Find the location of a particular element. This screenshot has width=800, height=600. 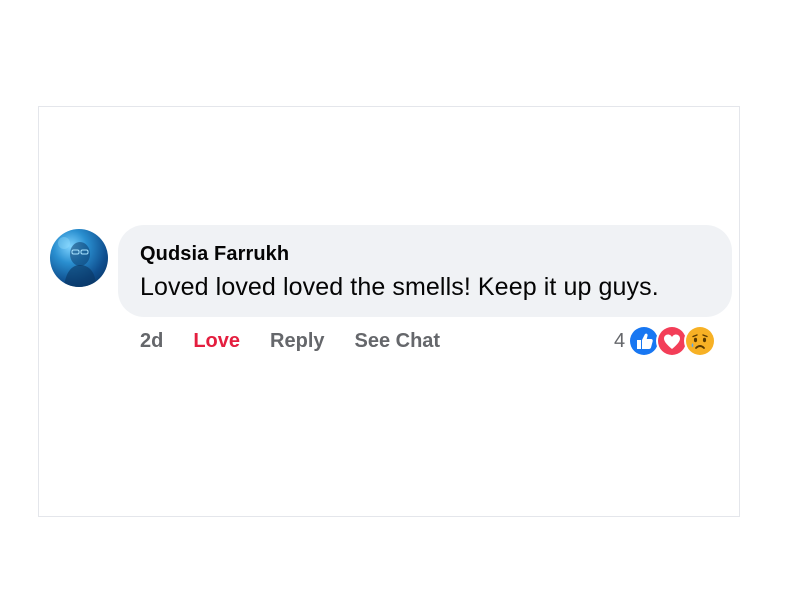

reaction-summary: 4 is located at coordinates (665, 341).